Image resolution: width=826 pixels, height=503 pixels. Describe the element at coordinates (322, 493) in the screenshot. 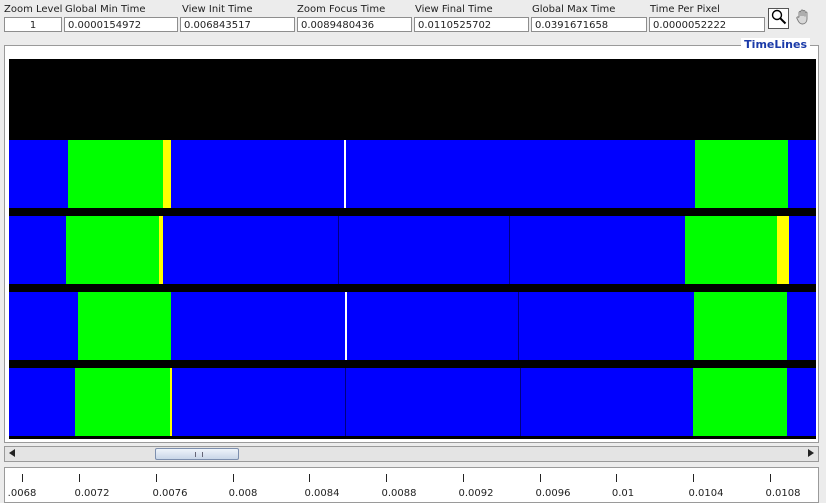

I see `ruler-label: 0.0084` at that location.